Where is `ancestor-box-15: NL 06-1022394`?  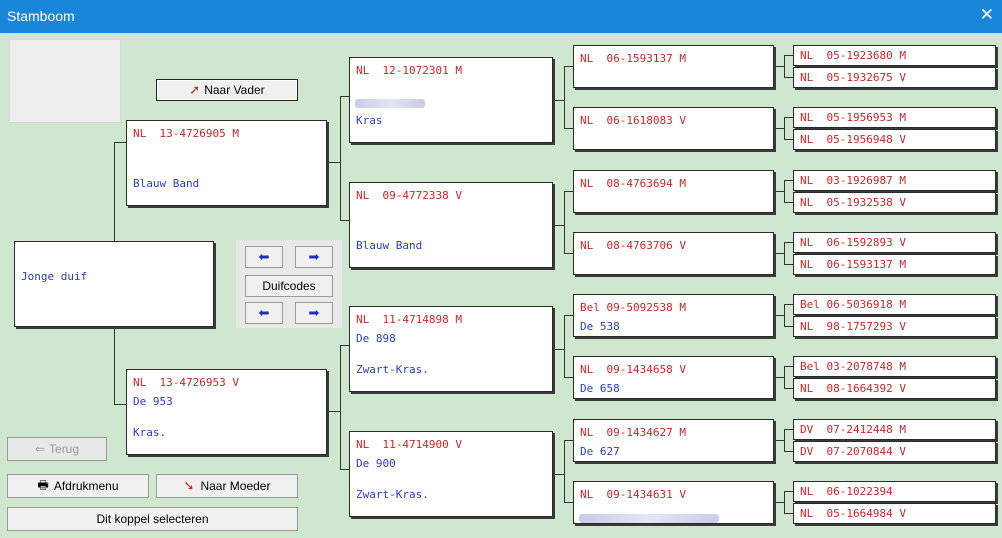 ancestor-box-15: NL 06-1022394 is located at coordinates (894, 491).